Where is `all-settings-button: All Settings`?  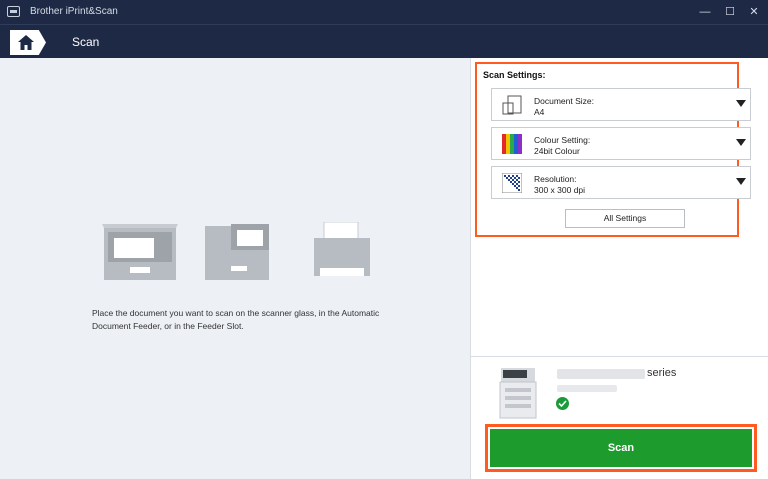
all-settings-button: All Settings is located at coordinates (625, 218).